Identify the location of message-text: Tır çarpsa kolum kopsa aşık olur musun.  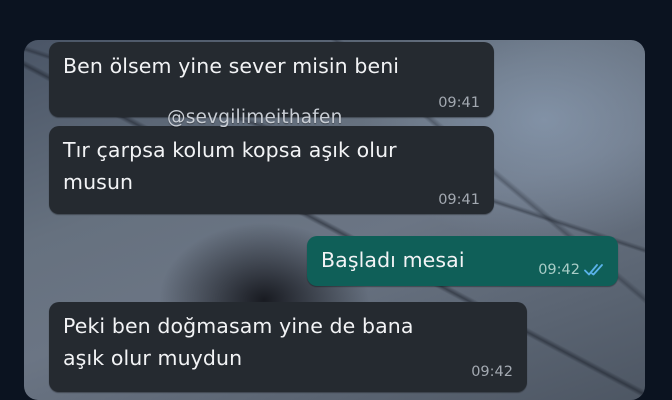
(230, 166).